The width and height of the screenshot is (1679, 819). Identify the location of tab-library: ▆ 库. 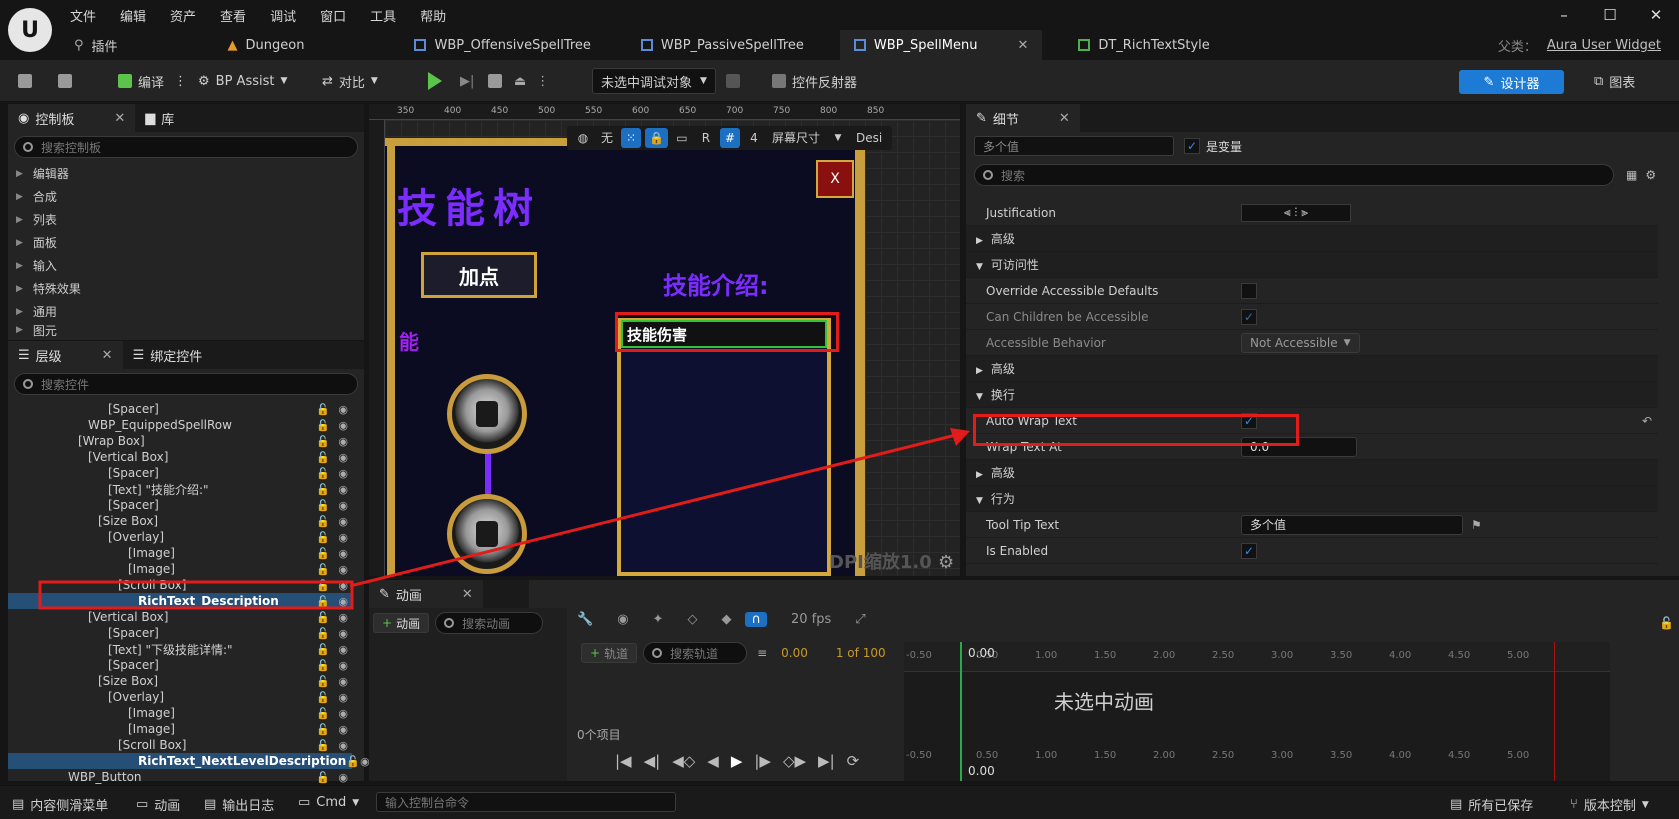
(159, 118).